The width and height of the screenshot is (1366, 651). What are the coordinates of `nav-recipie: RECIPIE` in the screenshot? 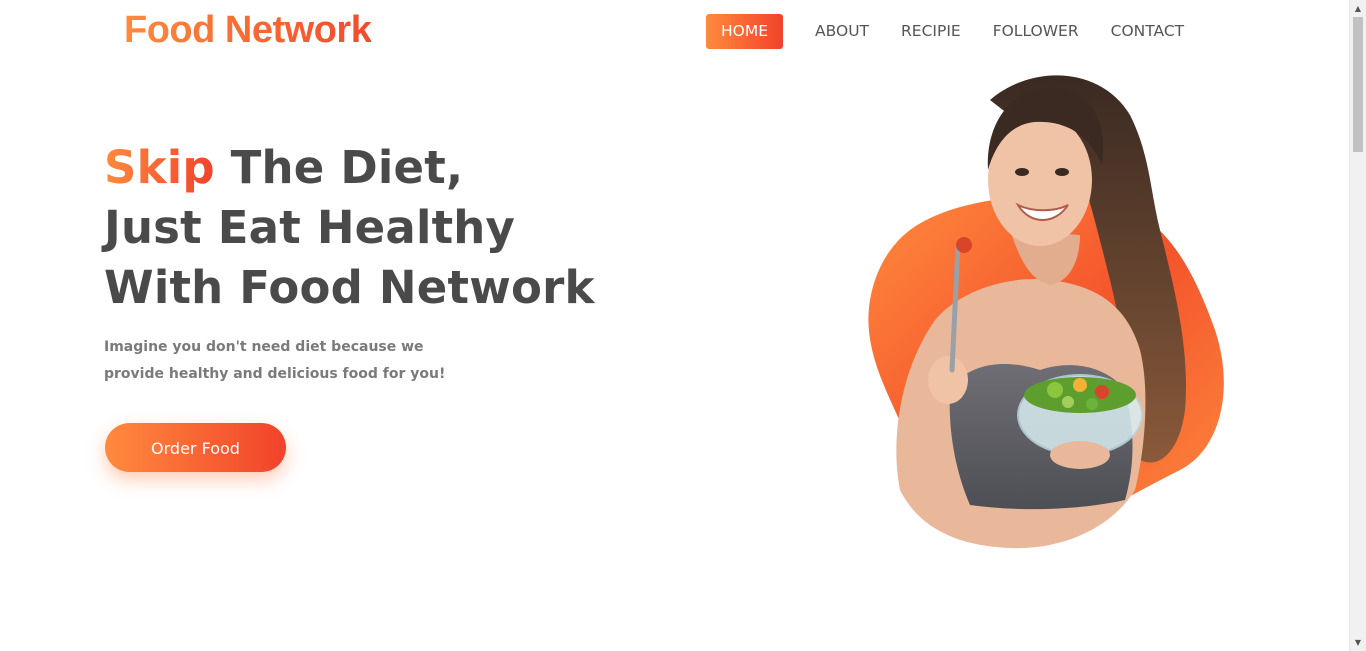 It's located at (931, 31).